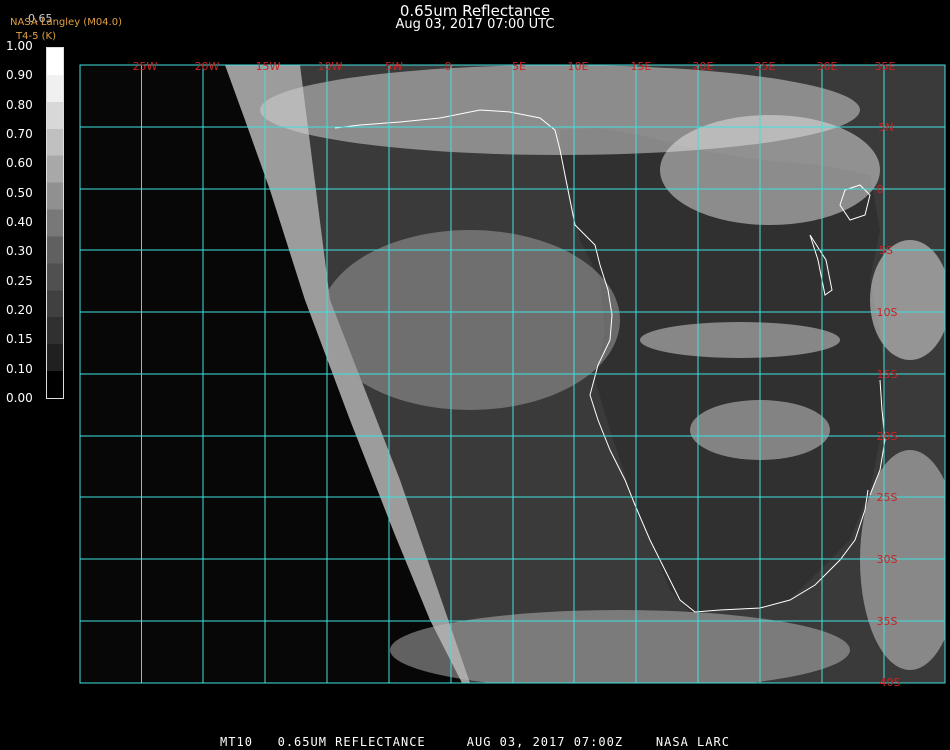 This screenshot has width=950, height=750. Describe the element at coordinates (885, 66) in the screenshot. I see `lon-label: 35E` at that location.